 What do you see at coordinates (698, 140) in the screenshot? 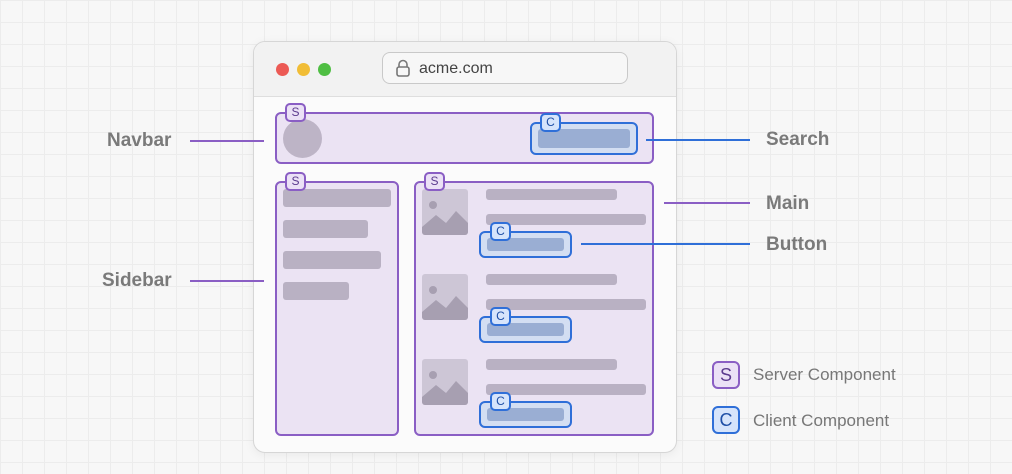
I see `search-callout-line` at bounding box center [698, 140].